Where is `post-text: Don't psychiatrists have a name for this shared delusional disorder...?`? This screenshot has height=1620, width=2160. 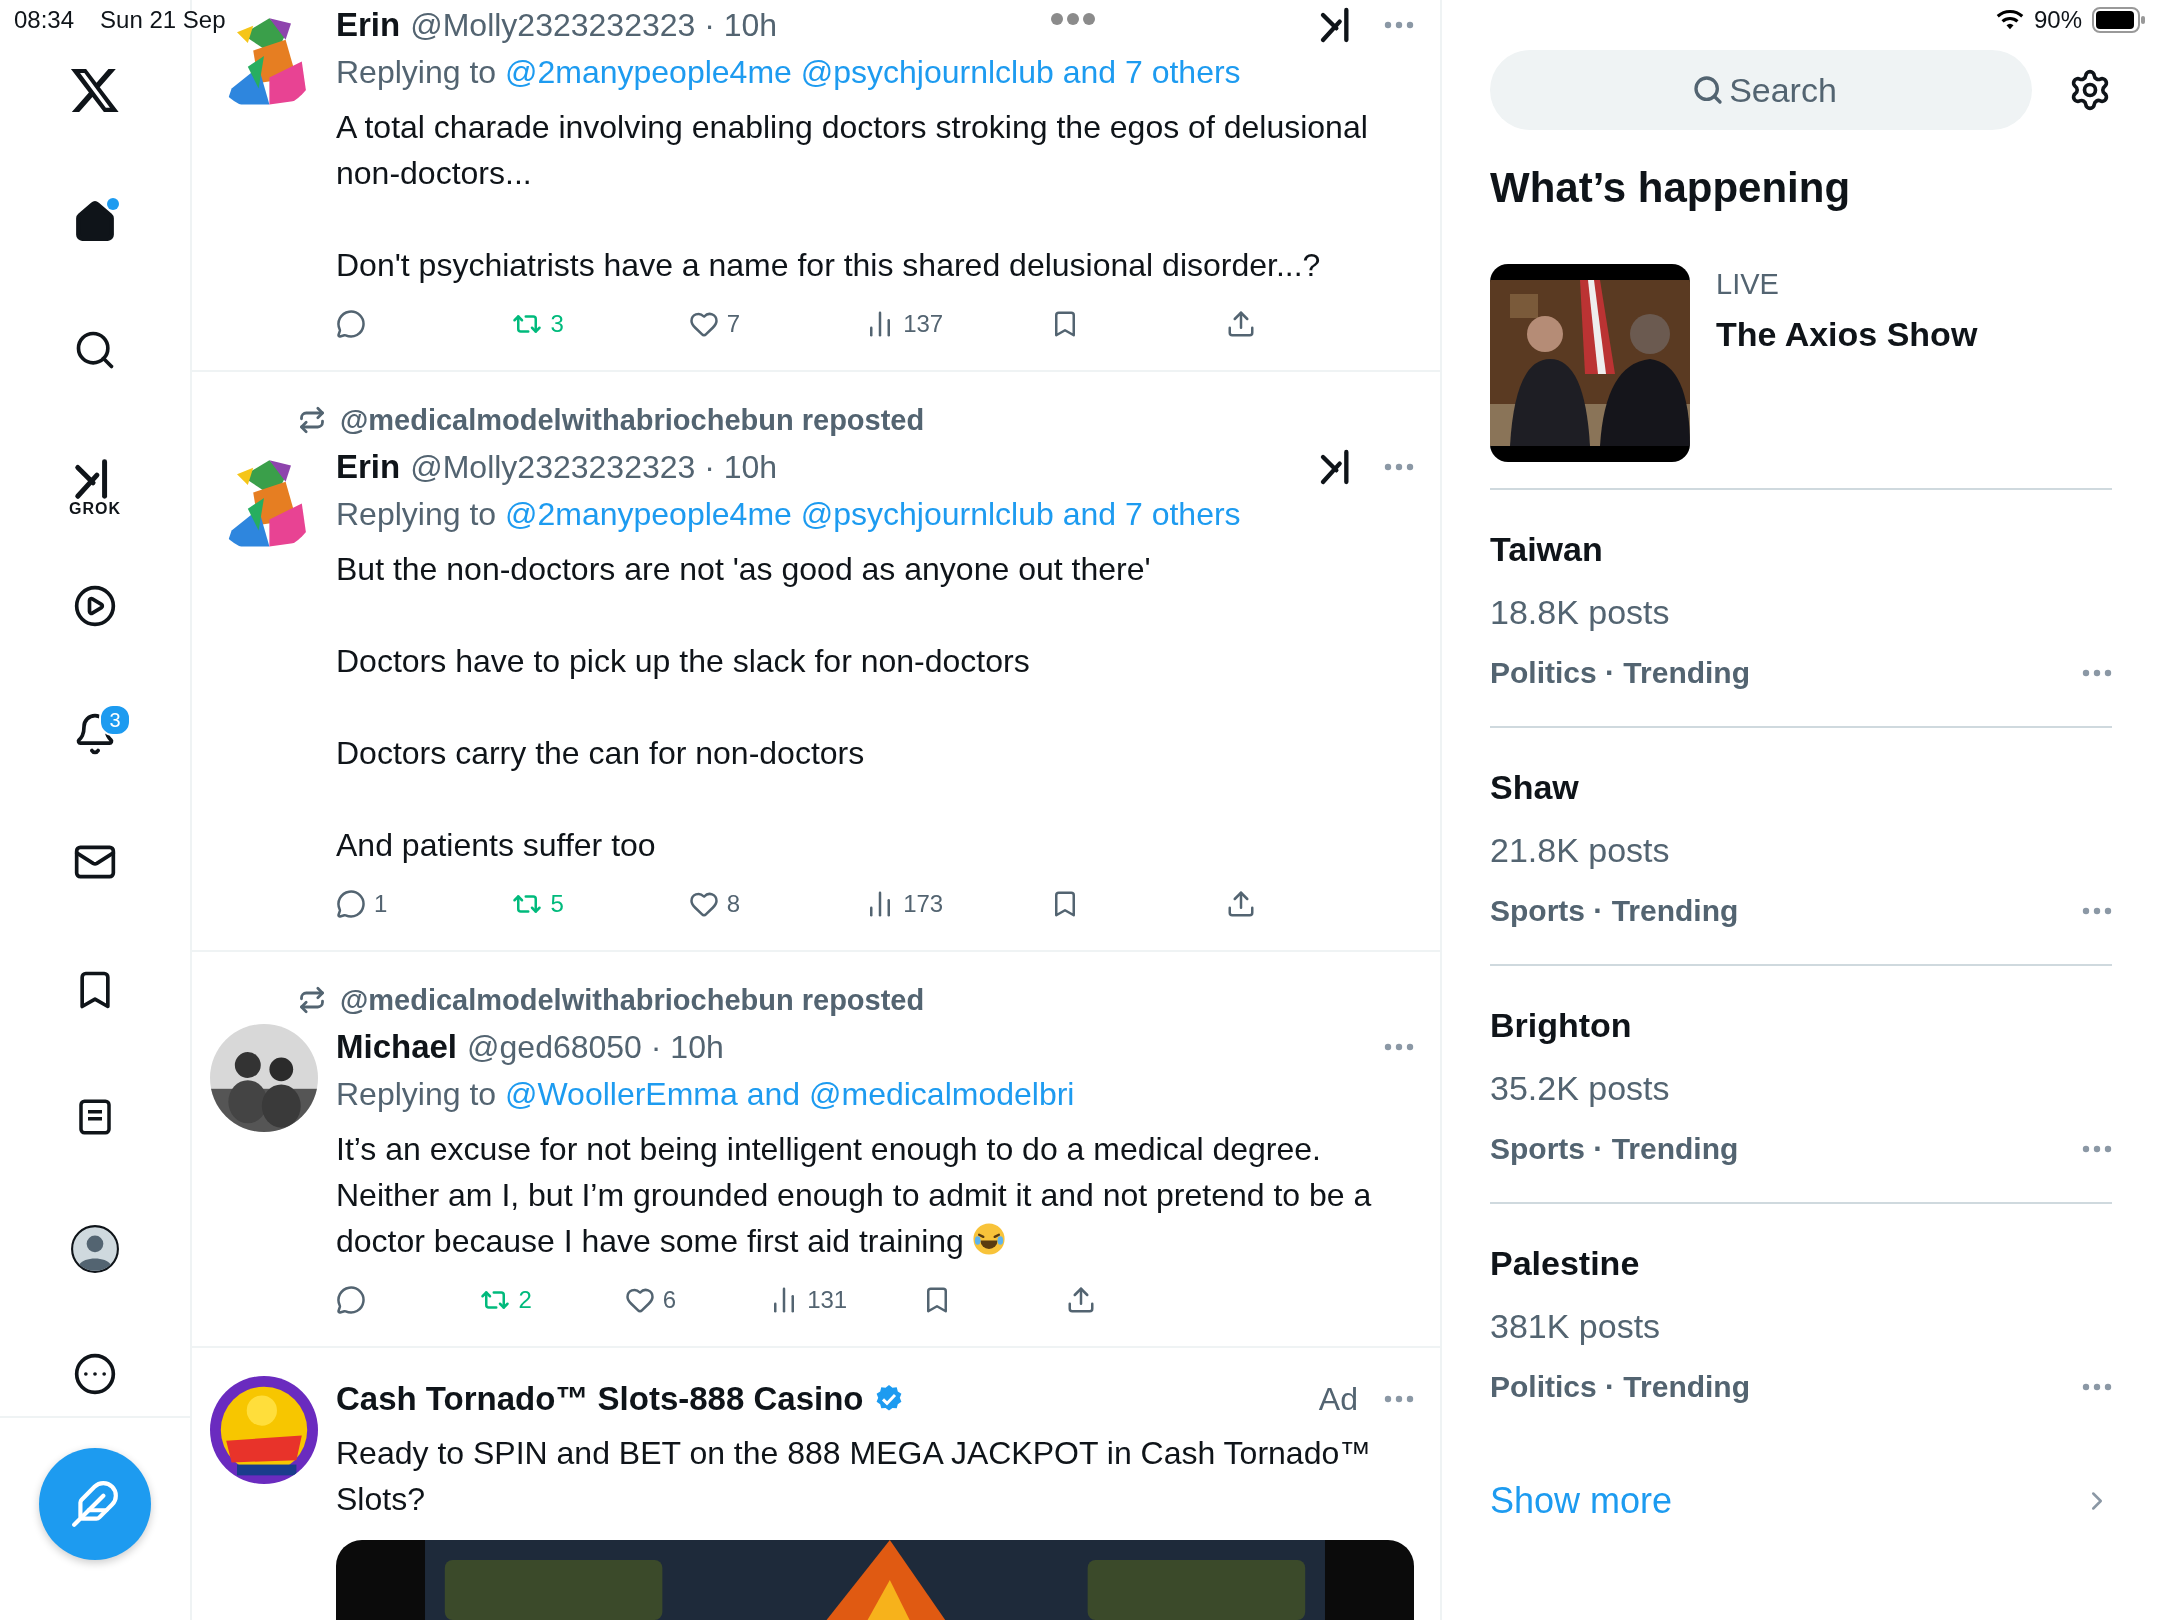 post-text: Don't psychiatrists have a name for this shared delusional disorder...? is located at coordinates (829, 265).